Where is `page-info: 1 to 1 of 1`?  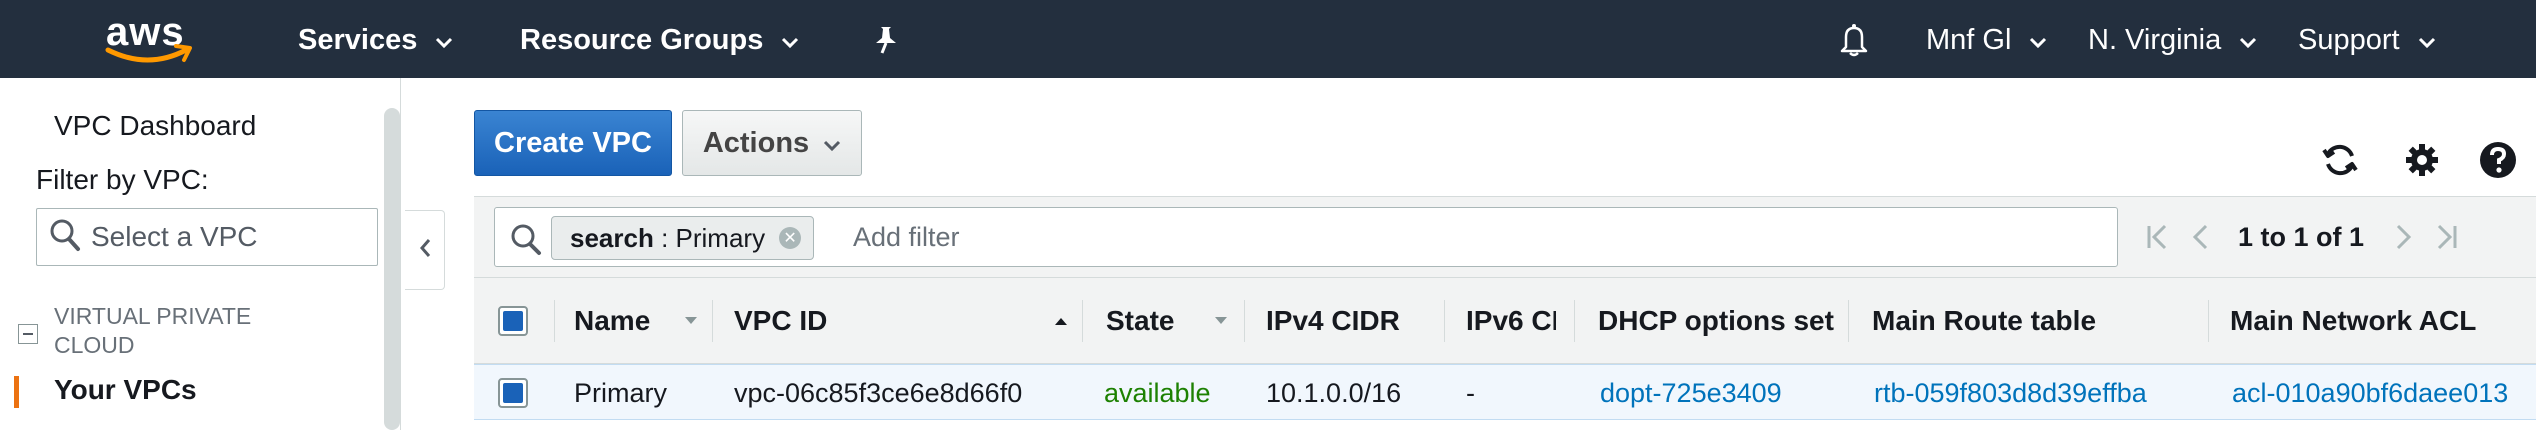 page-info: 1 to 1 of 1 is located at coordinates (2301, 236).